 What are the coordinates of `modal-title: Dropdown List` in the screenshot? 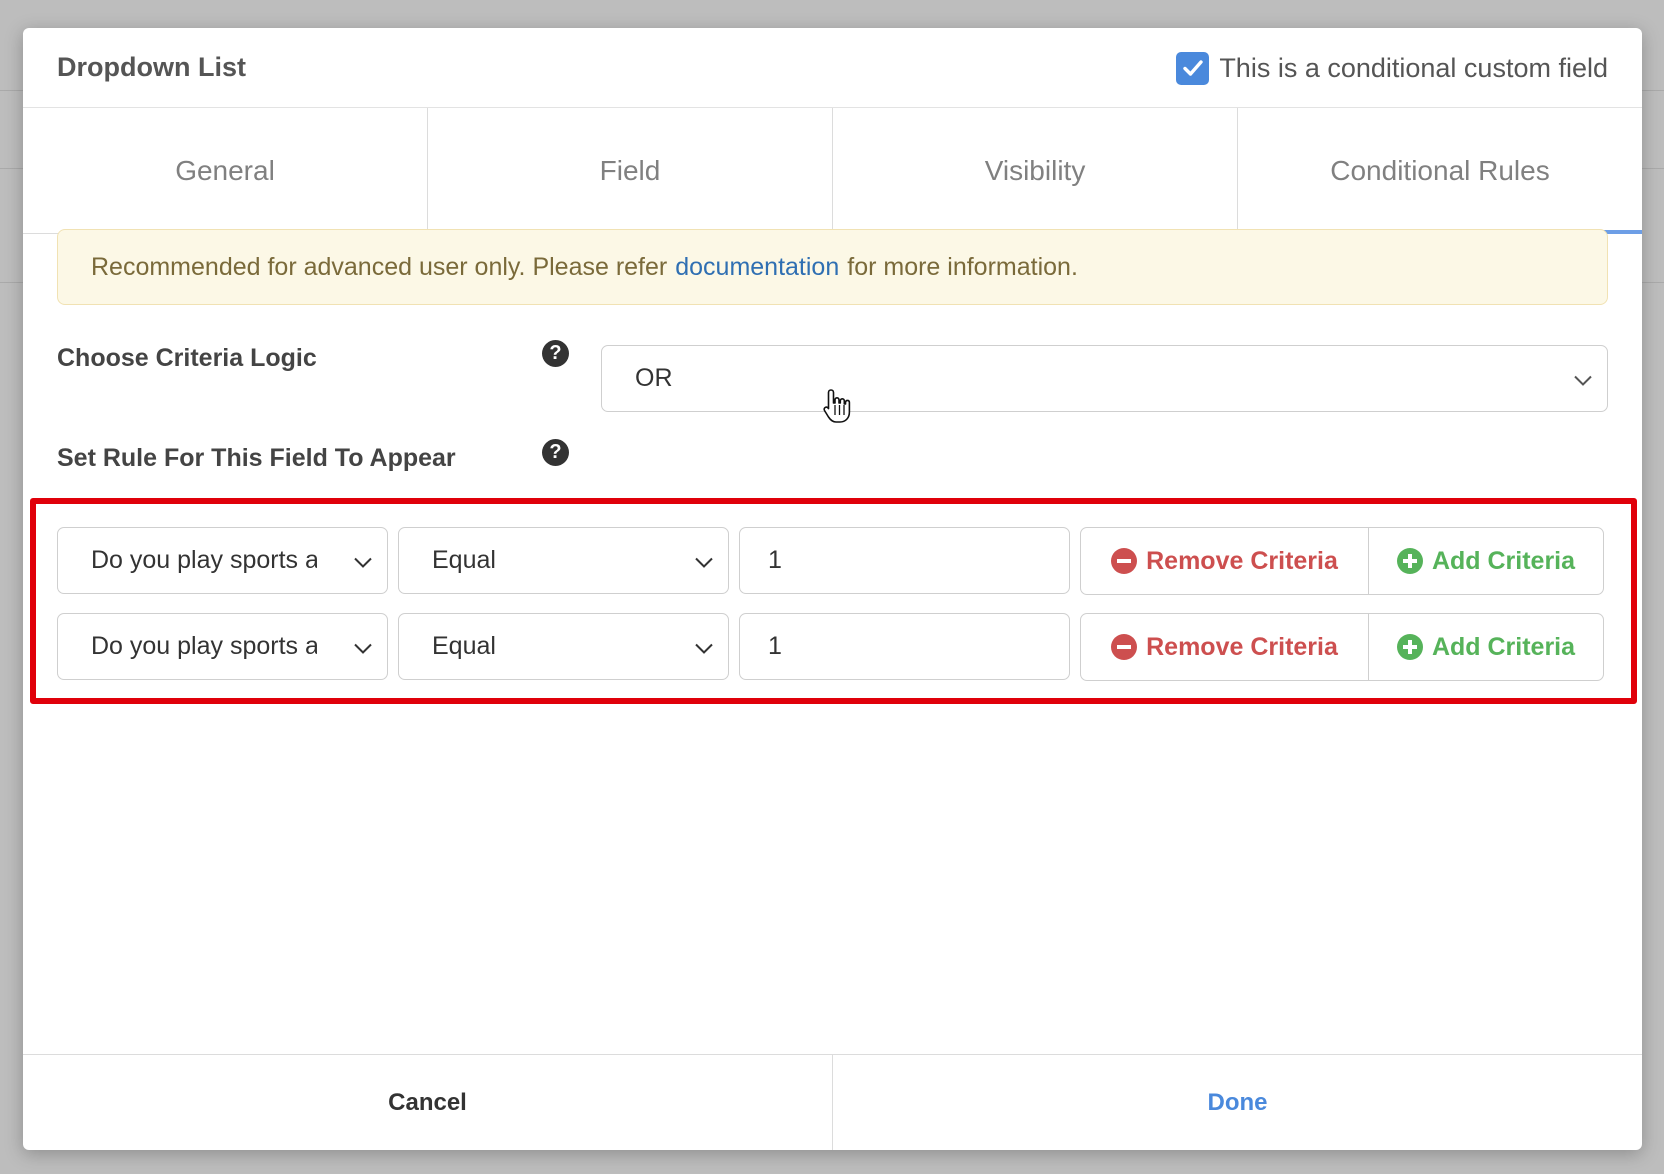 It's located at (151, 67).